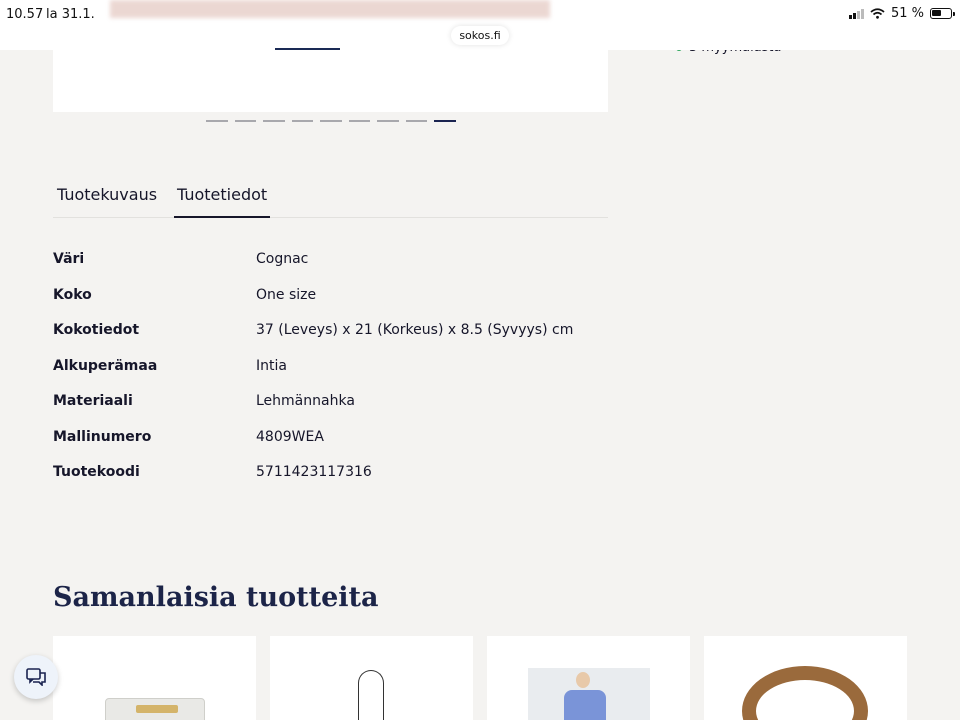 The image size is (960, 720). What do you see at coordinates (330, 447) in the screenshot?
I see `detail-row: Mallinumero 4809WEA` at bounding box center [330, 447].